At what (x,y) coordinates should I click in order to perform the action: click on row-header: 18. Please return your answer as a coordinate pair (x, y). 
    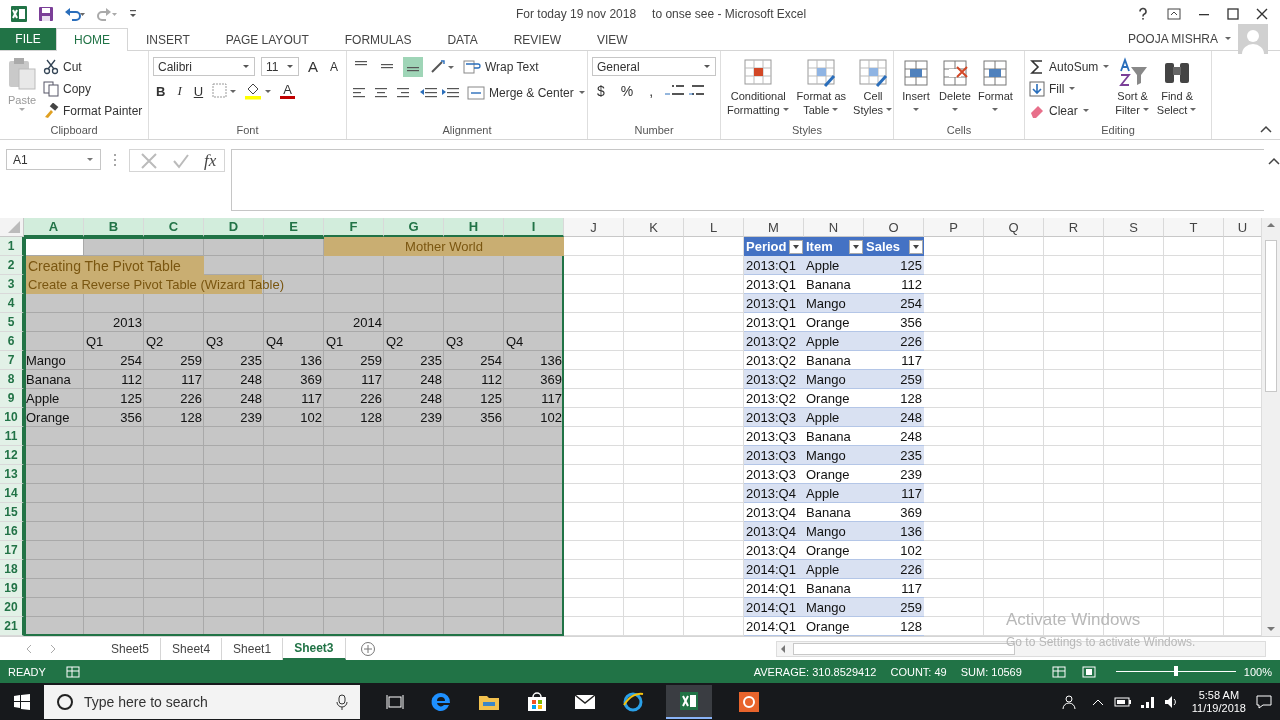
    Looking at the image, I should click on (12, 569).